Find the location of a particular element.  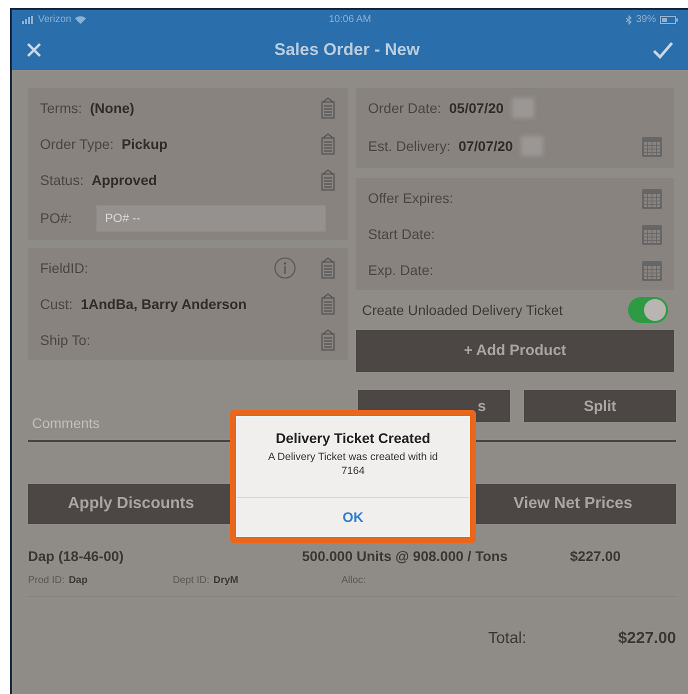

field-label: PO#: is located at coordinates (56, 218).